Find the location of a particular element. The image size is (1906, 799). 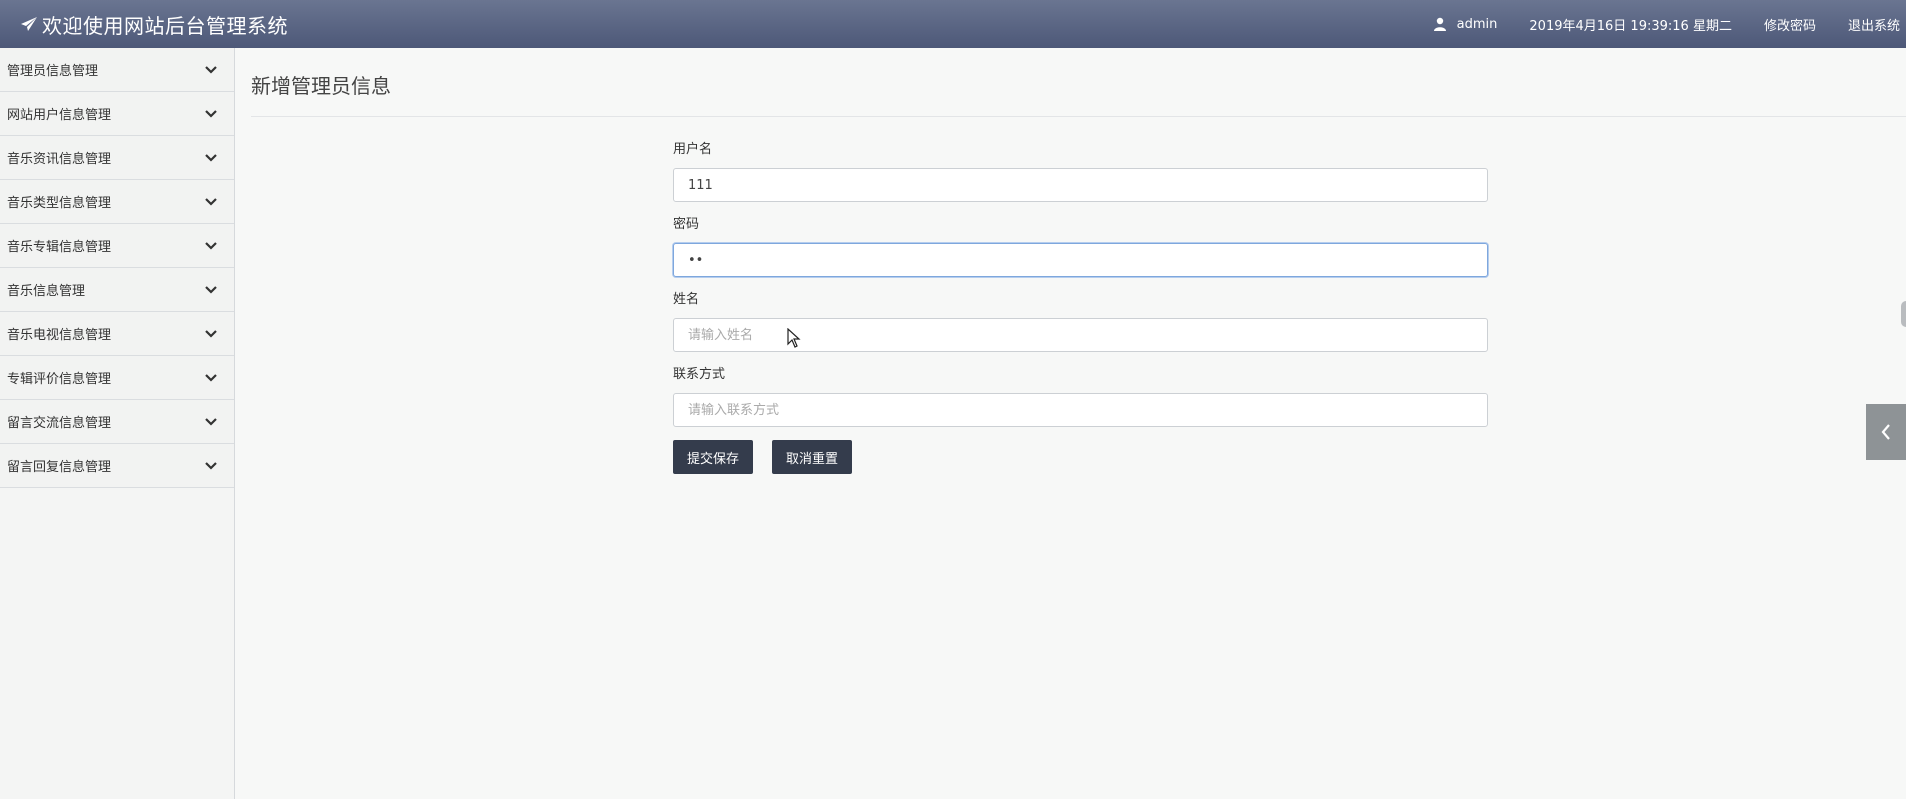

sidebar-item-message-replies: 留言回复信息管理 is located at coordinates (117, 466).